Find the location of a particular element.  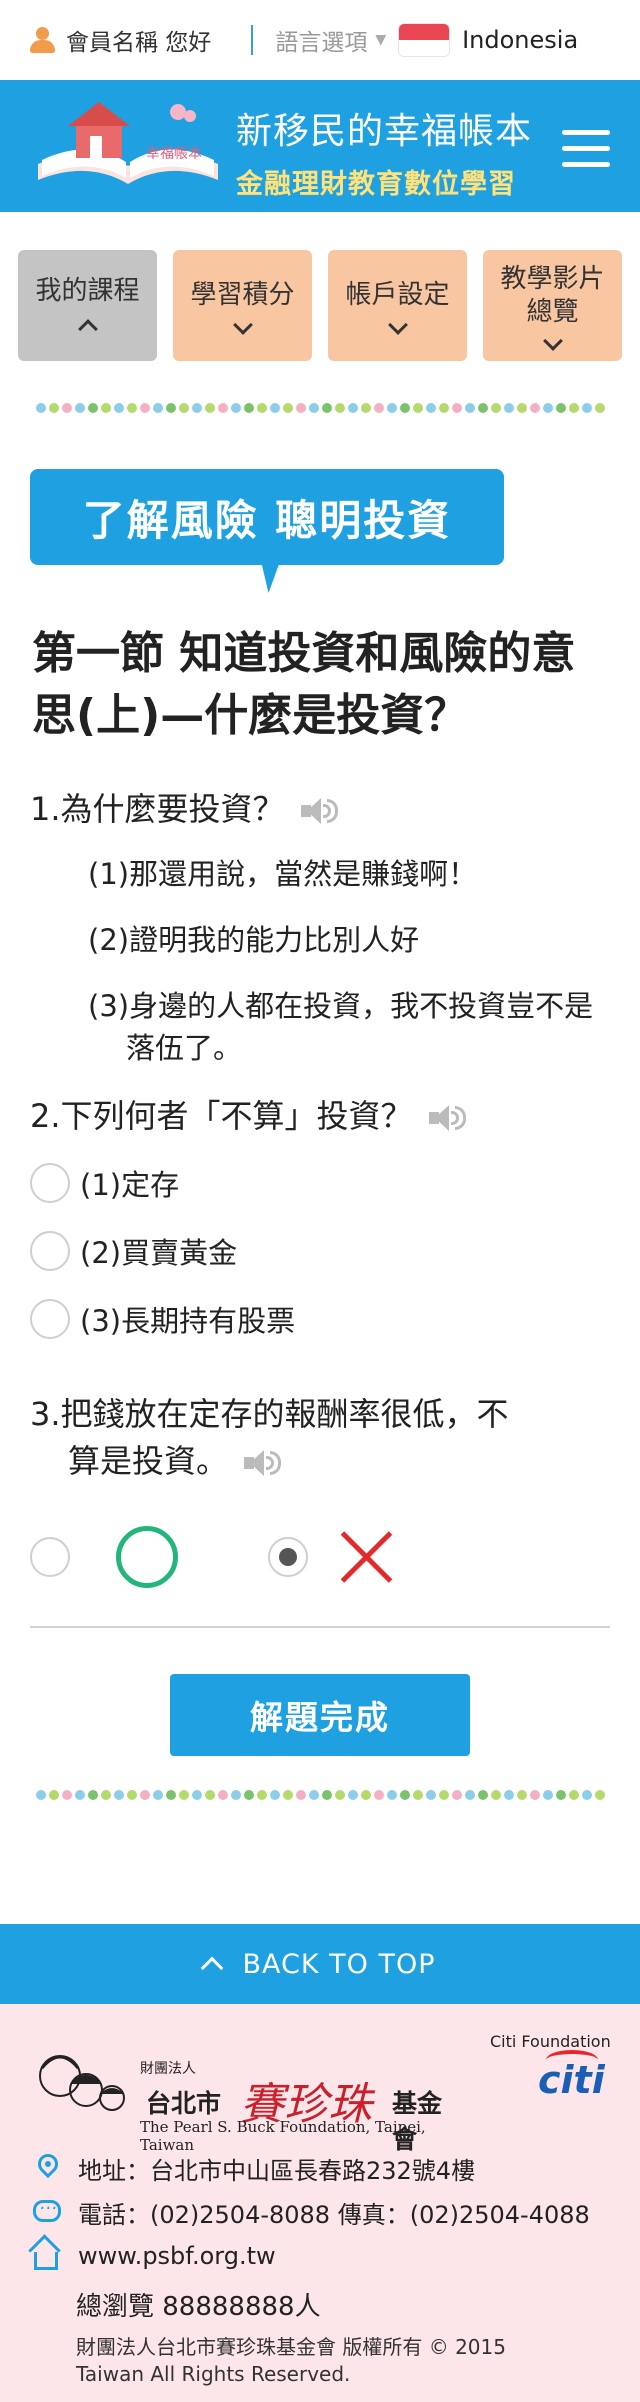

lesson-banner: 了解風險 聰明投資 is located at coordinates (267, 517).